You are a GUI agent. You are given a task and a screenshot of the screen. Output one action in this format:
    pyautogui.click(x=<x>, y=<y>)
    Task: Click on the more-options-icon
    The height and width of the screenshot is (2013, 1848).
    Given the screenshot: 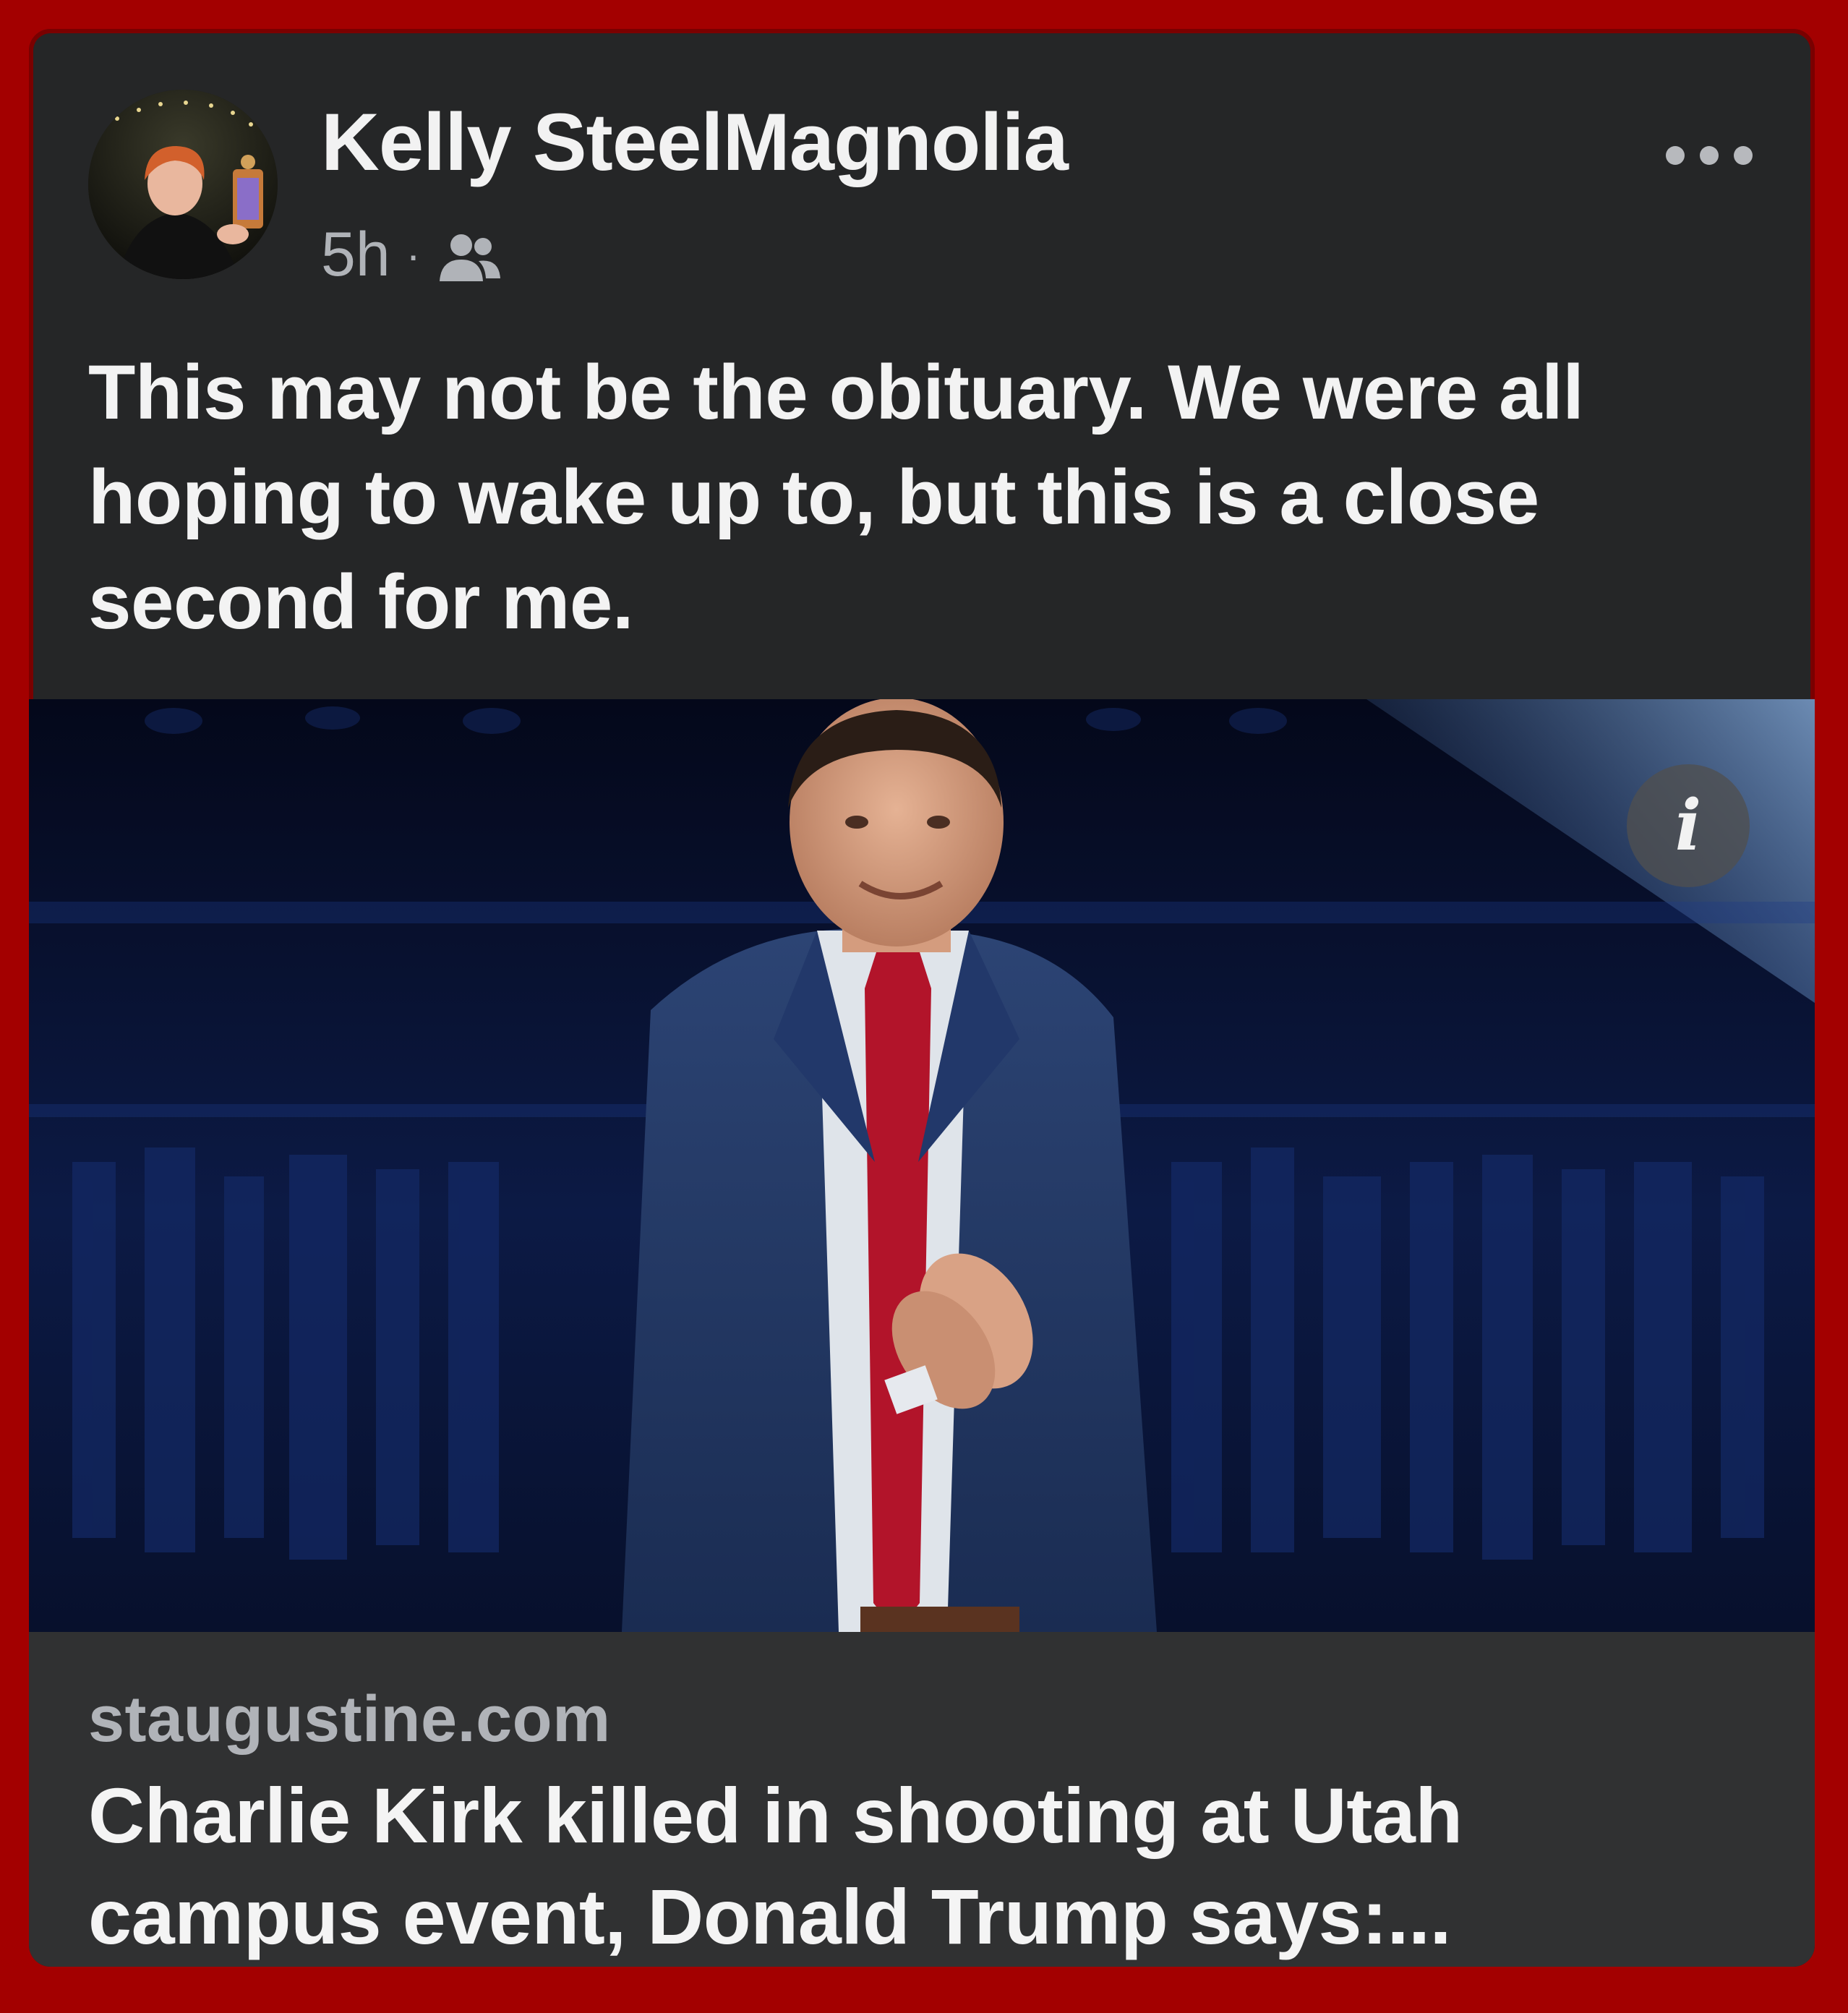 What is the action you would take?
    pyautogui.click(x=1709, y=155)
    